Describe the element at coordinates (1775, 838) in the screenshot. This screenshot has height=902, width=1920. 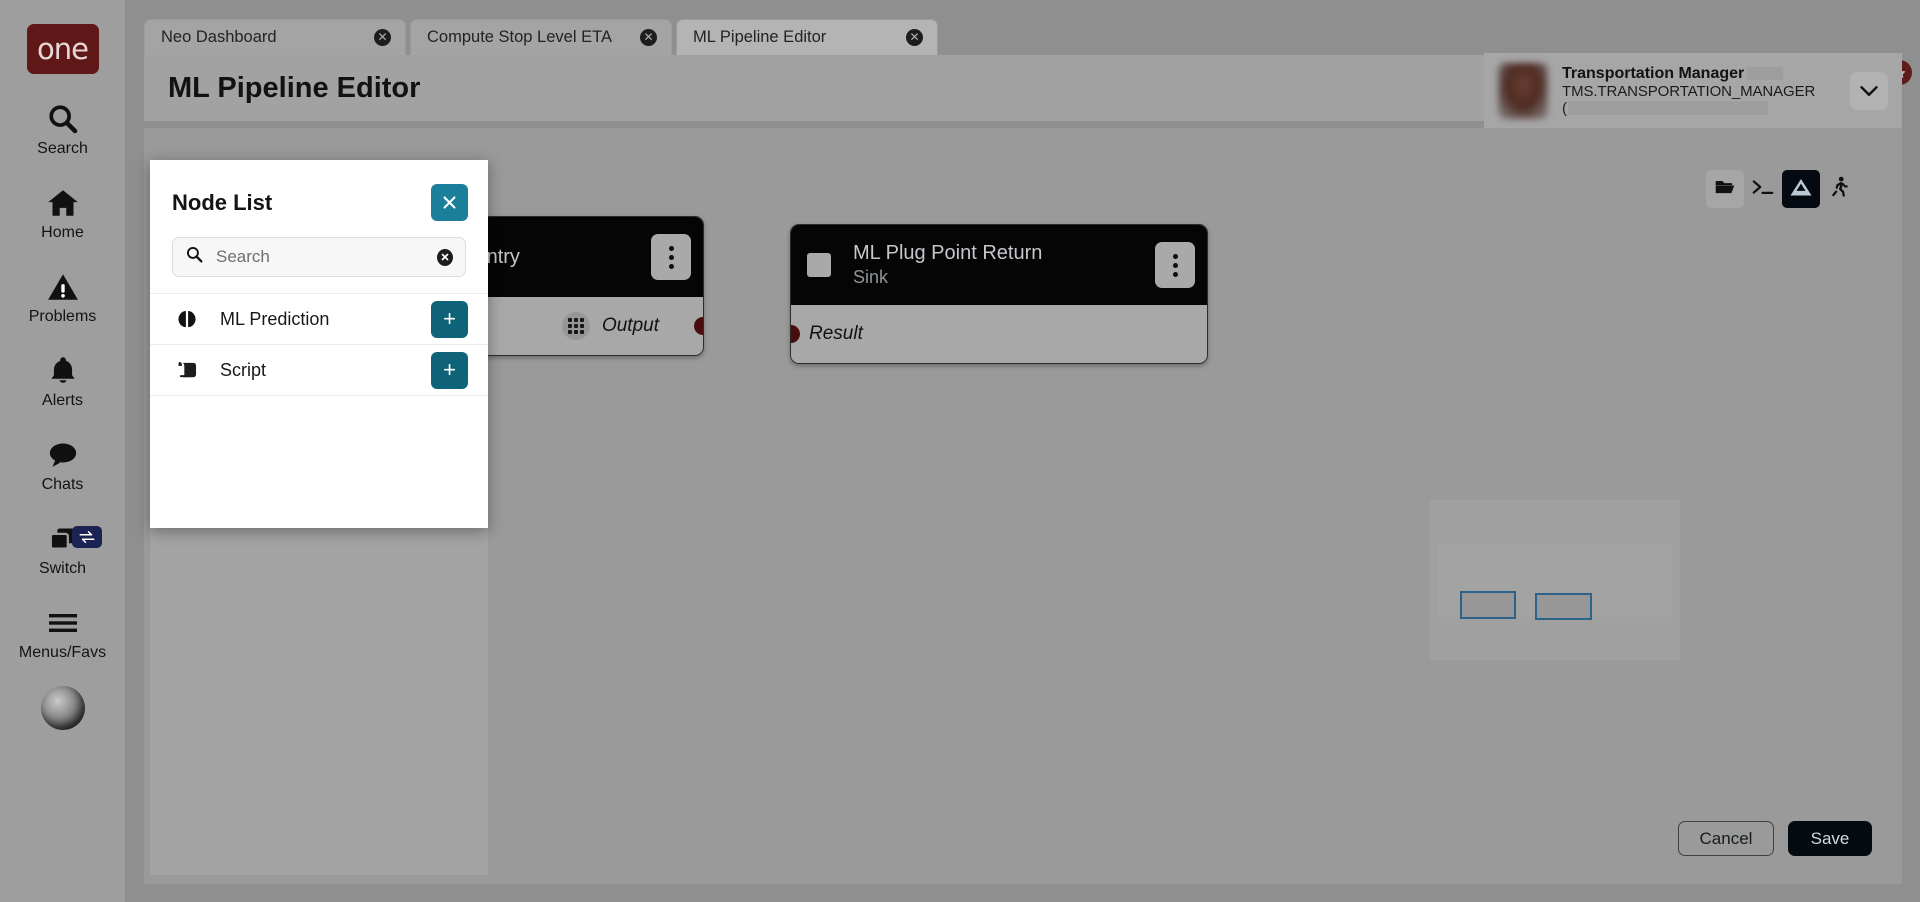
I see `footer-actions: Cancel Save` at that location.